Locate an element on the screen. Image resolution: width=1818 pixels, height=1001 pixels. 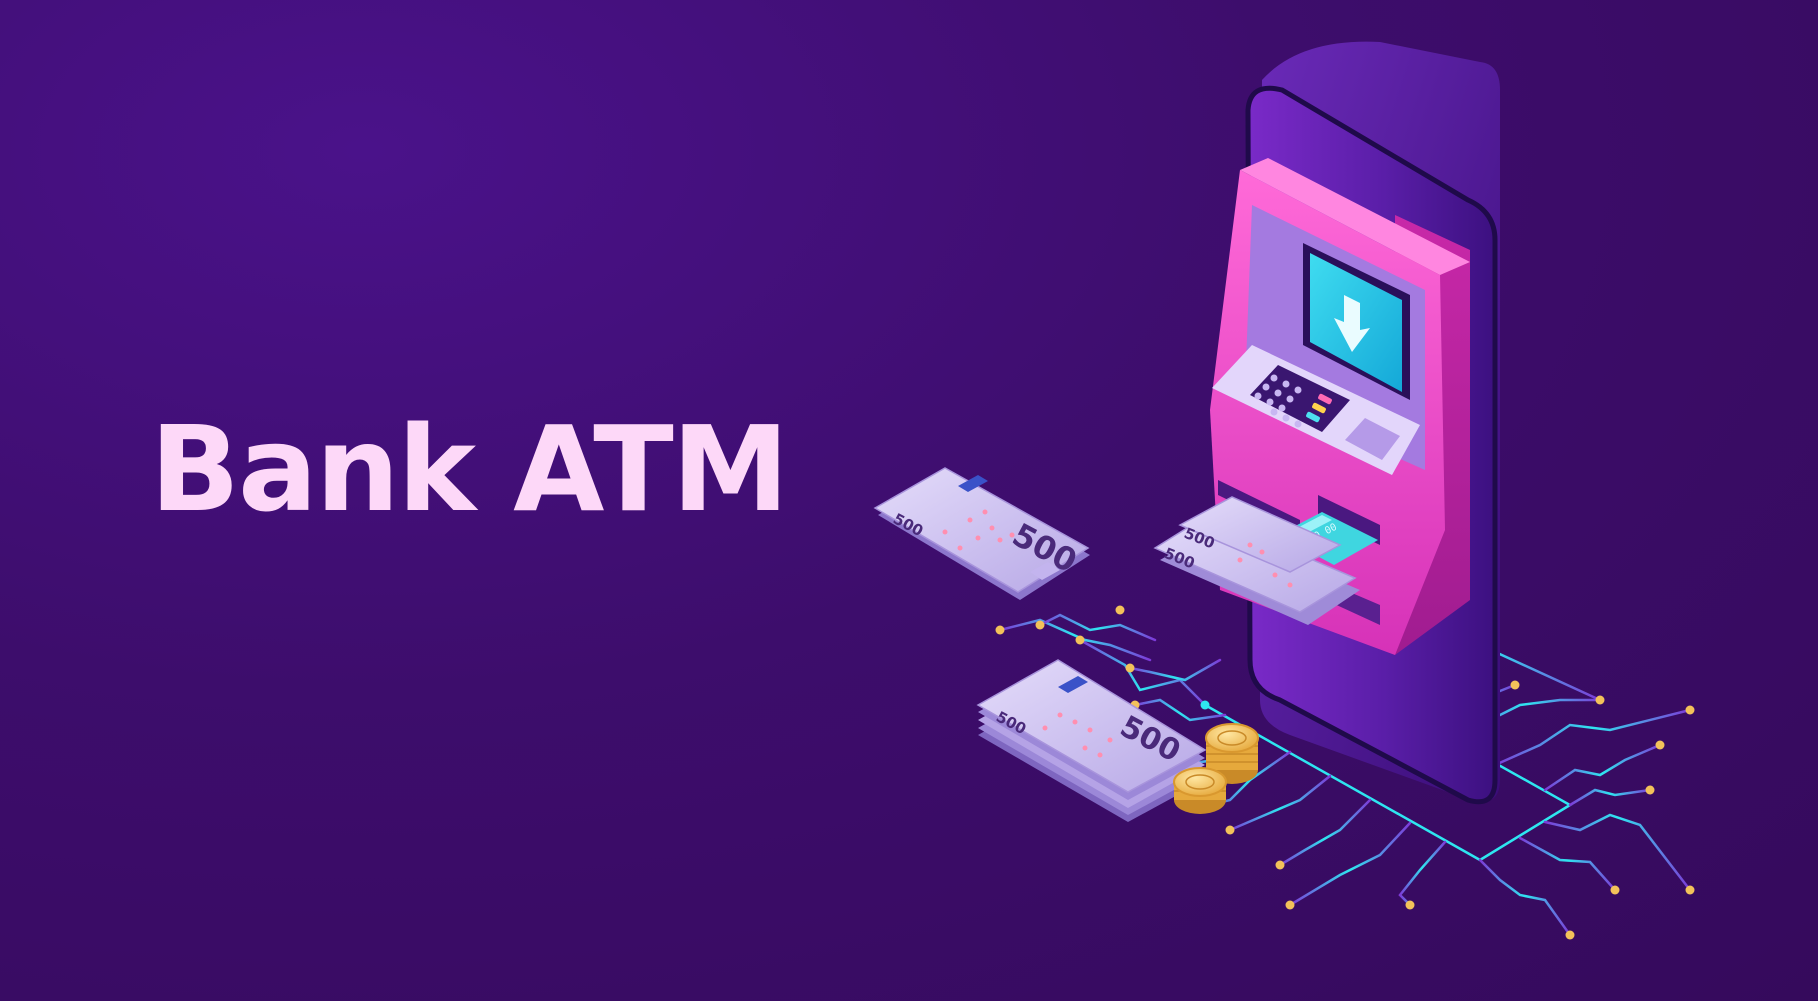
loose-banknote: 500 500 is located at coordinates (981, 533).